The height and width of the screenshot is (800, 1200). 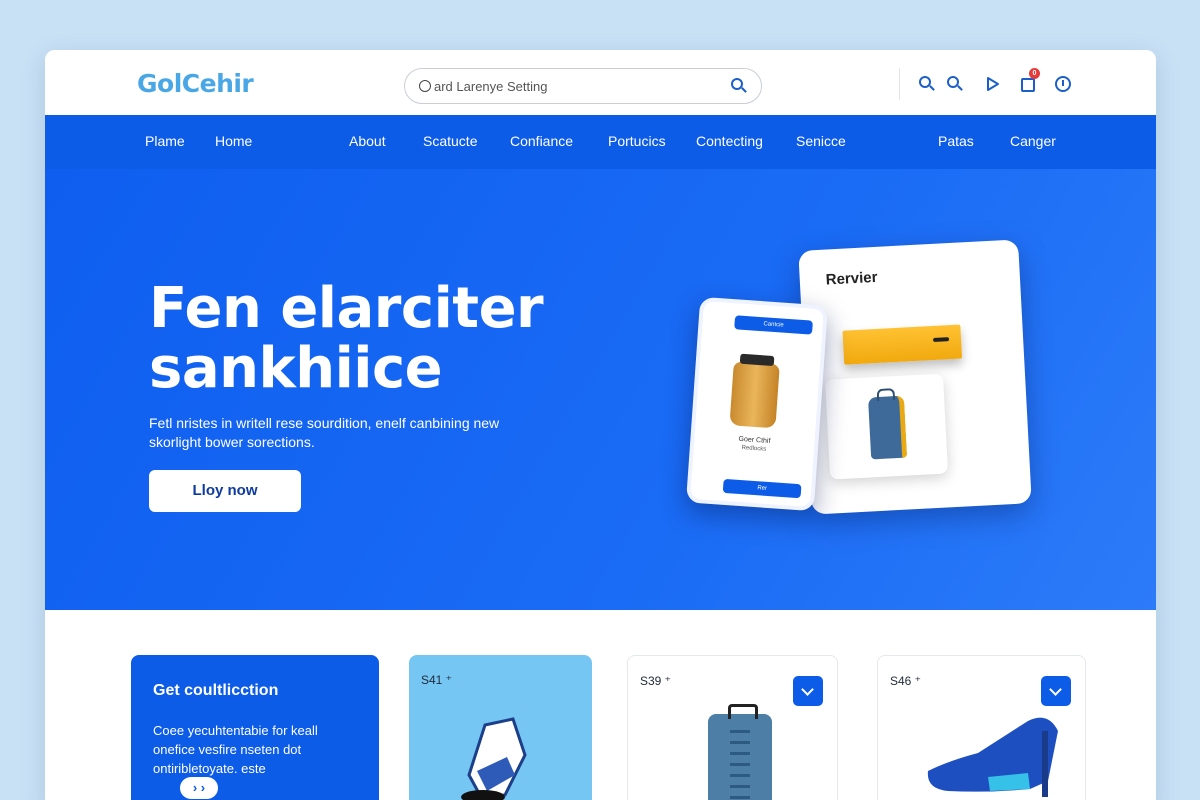 I want to click on play-icon-button, so click(x=993, y=84).